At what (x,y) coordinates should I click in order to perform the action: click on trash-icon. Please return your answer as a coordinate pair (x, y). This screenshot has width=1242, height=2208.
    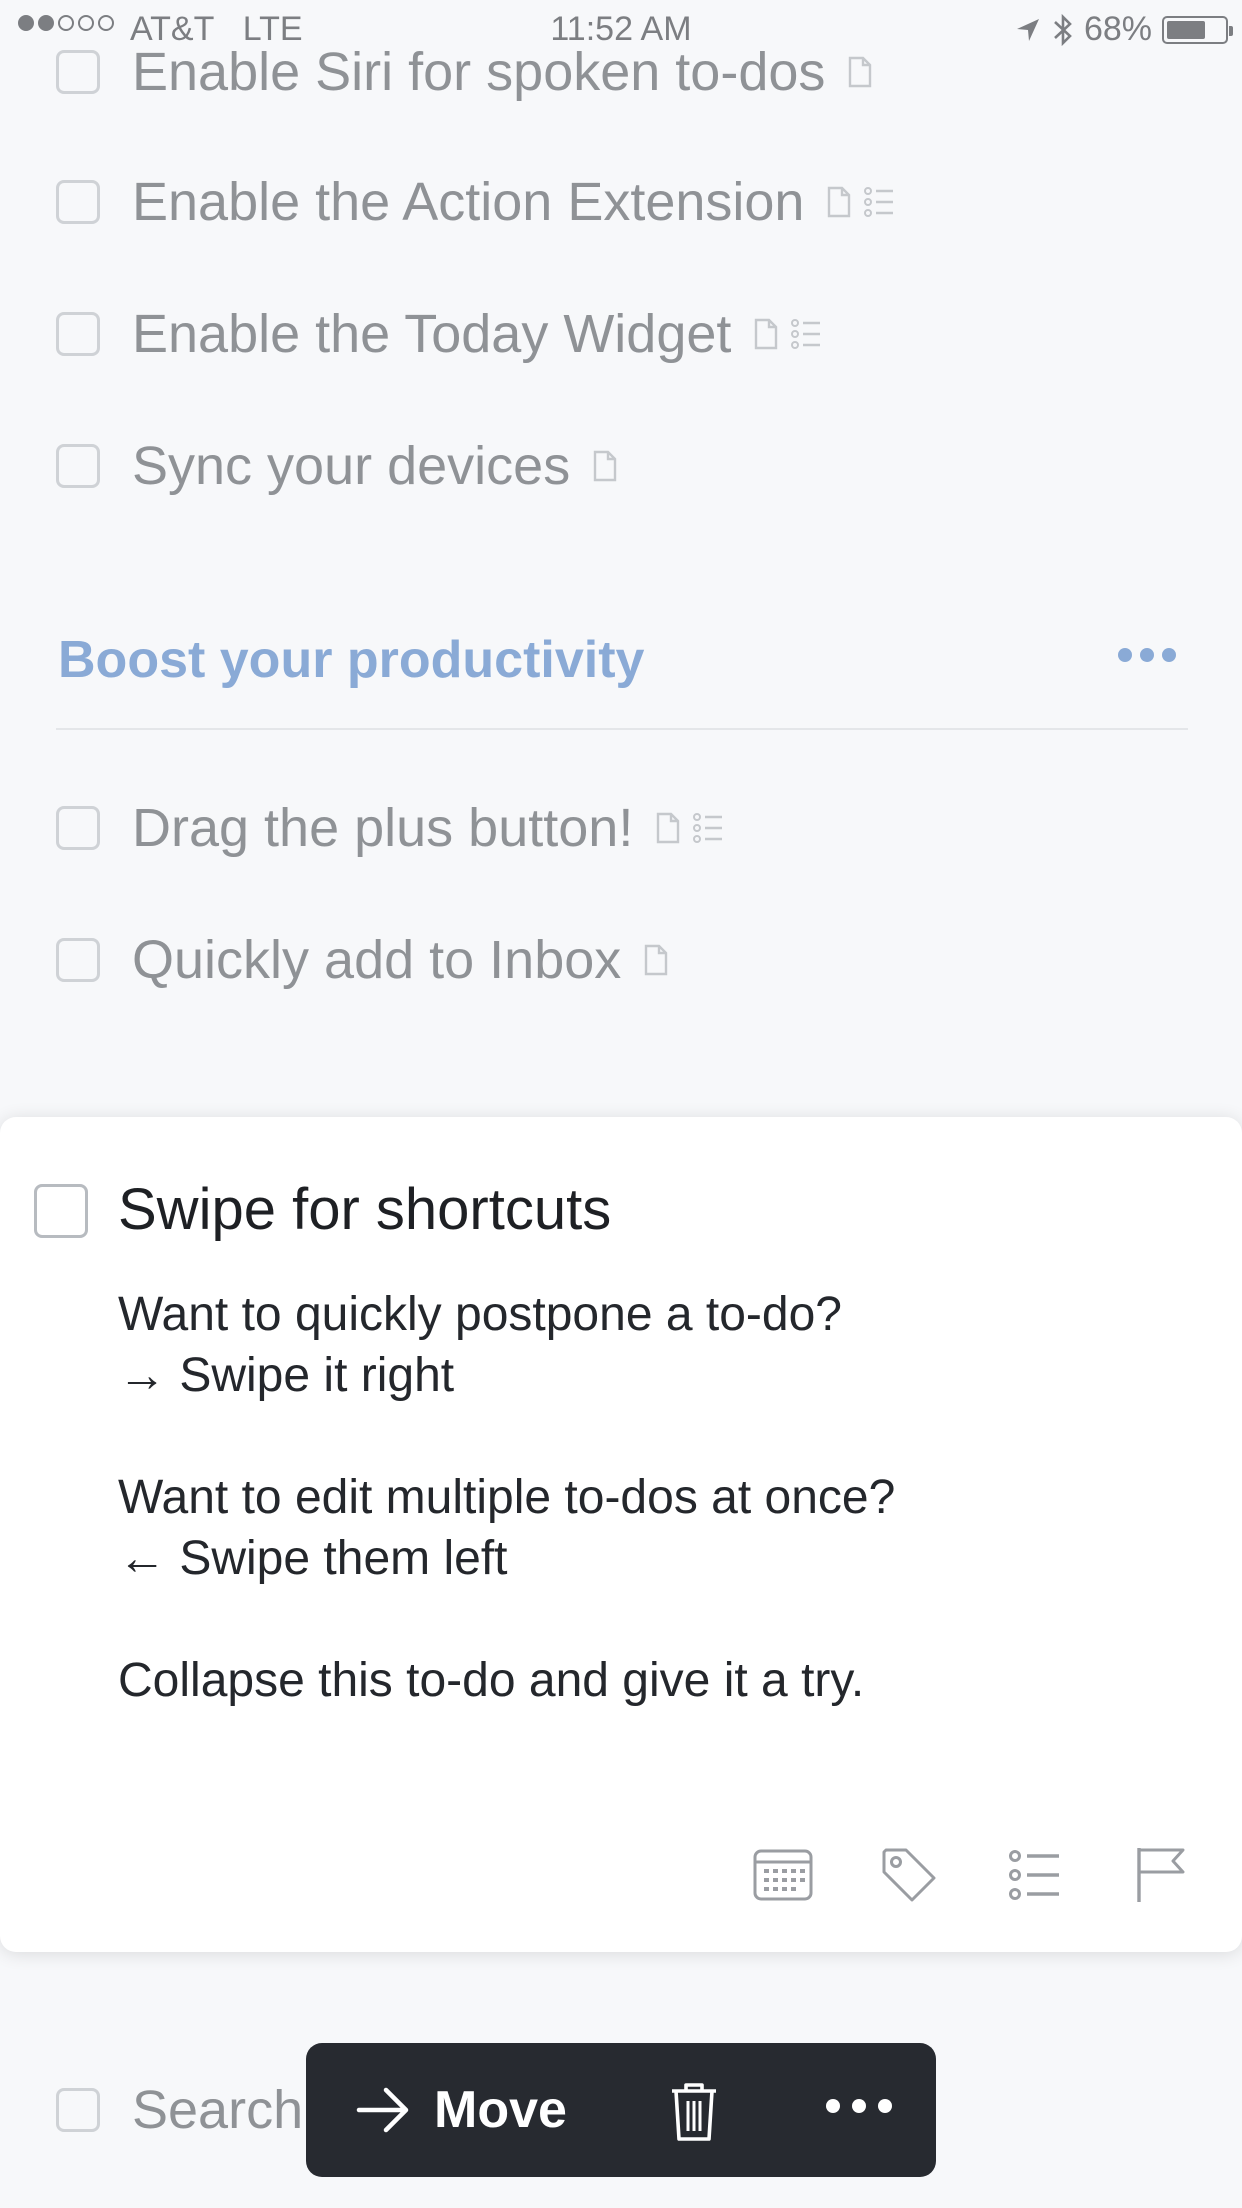
    Looking at the image, I should click on (694, 2112).